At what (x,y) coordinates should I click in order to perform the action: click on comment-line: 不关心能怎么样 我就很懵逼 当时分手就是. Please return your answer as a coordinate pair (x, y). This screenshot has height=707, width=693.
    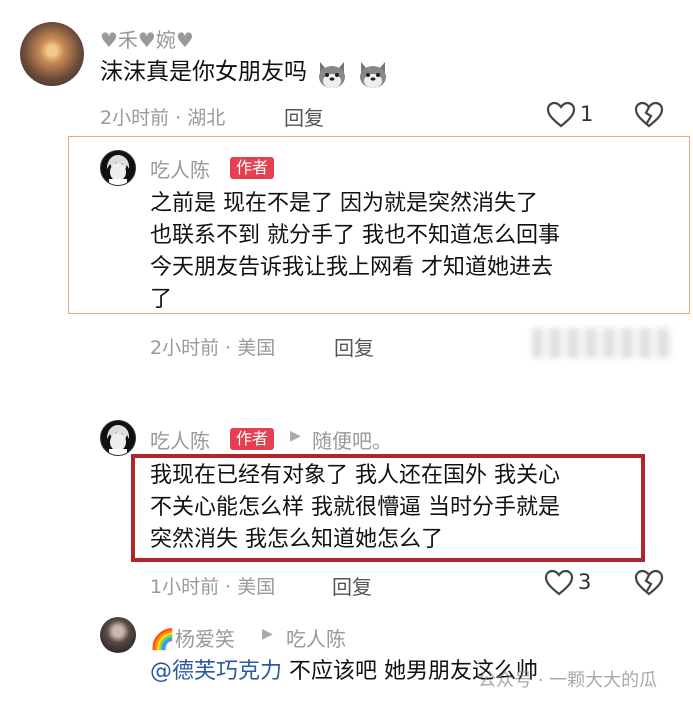
    Looking at the image, I should click on (355, 507).